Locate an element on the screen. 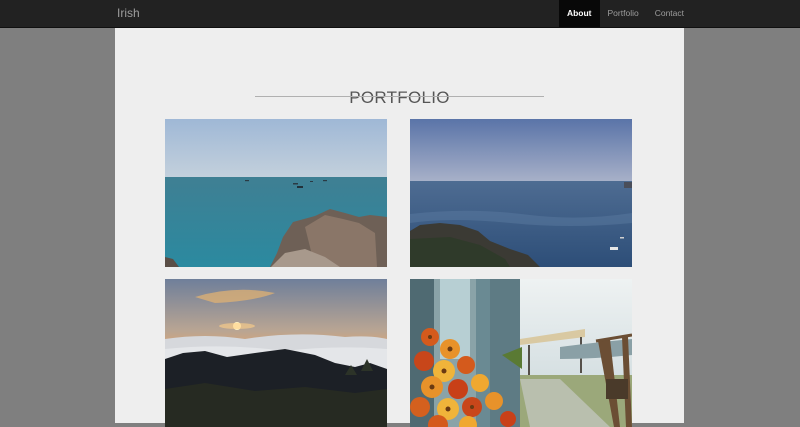 Image resolution: width=800 pixels, height=427 pixels. sea-rocks-image is located at coordinates (276, 193).